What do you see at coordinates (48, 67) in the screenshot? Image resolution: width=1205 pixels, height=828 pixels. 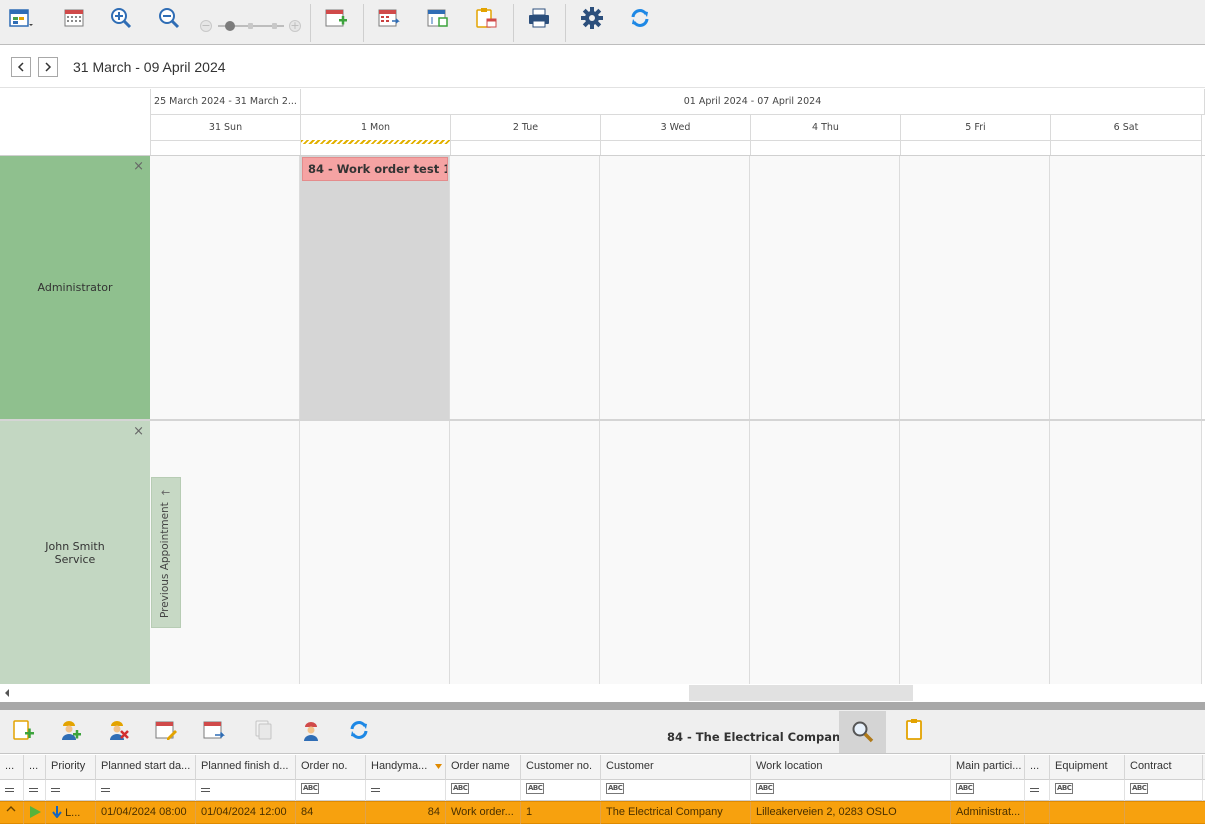 I see `next-period-button` at bounding box center [48, 67].